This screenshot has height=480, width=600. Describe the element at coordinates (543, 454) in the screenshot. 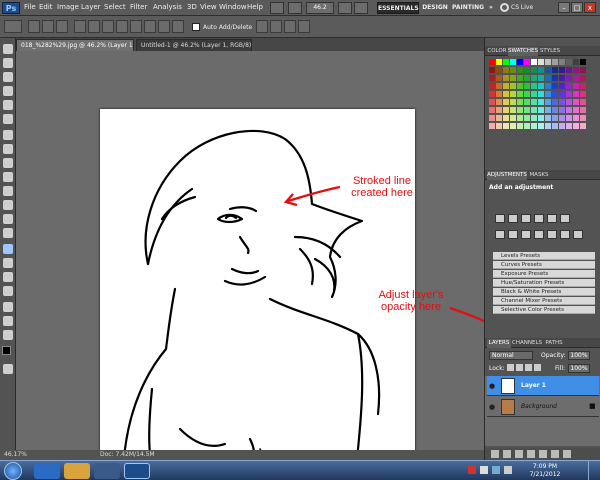

I see `new-group-icon` at that location.